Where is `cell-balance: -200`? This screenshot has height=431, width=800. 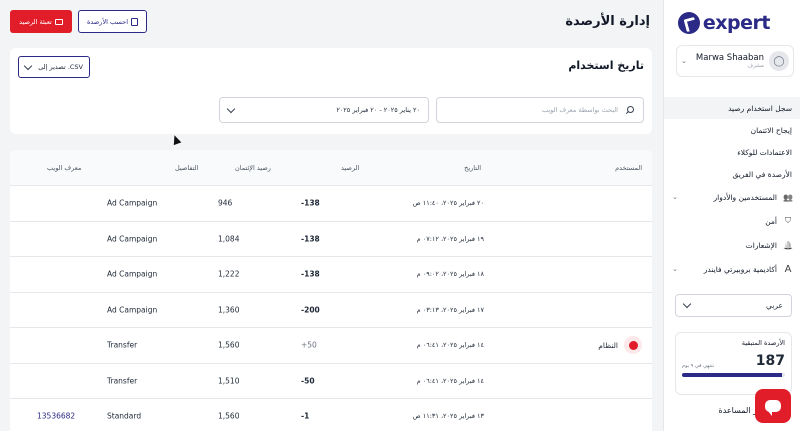
cell-balance: -200 is located at coordinates (310, 310).